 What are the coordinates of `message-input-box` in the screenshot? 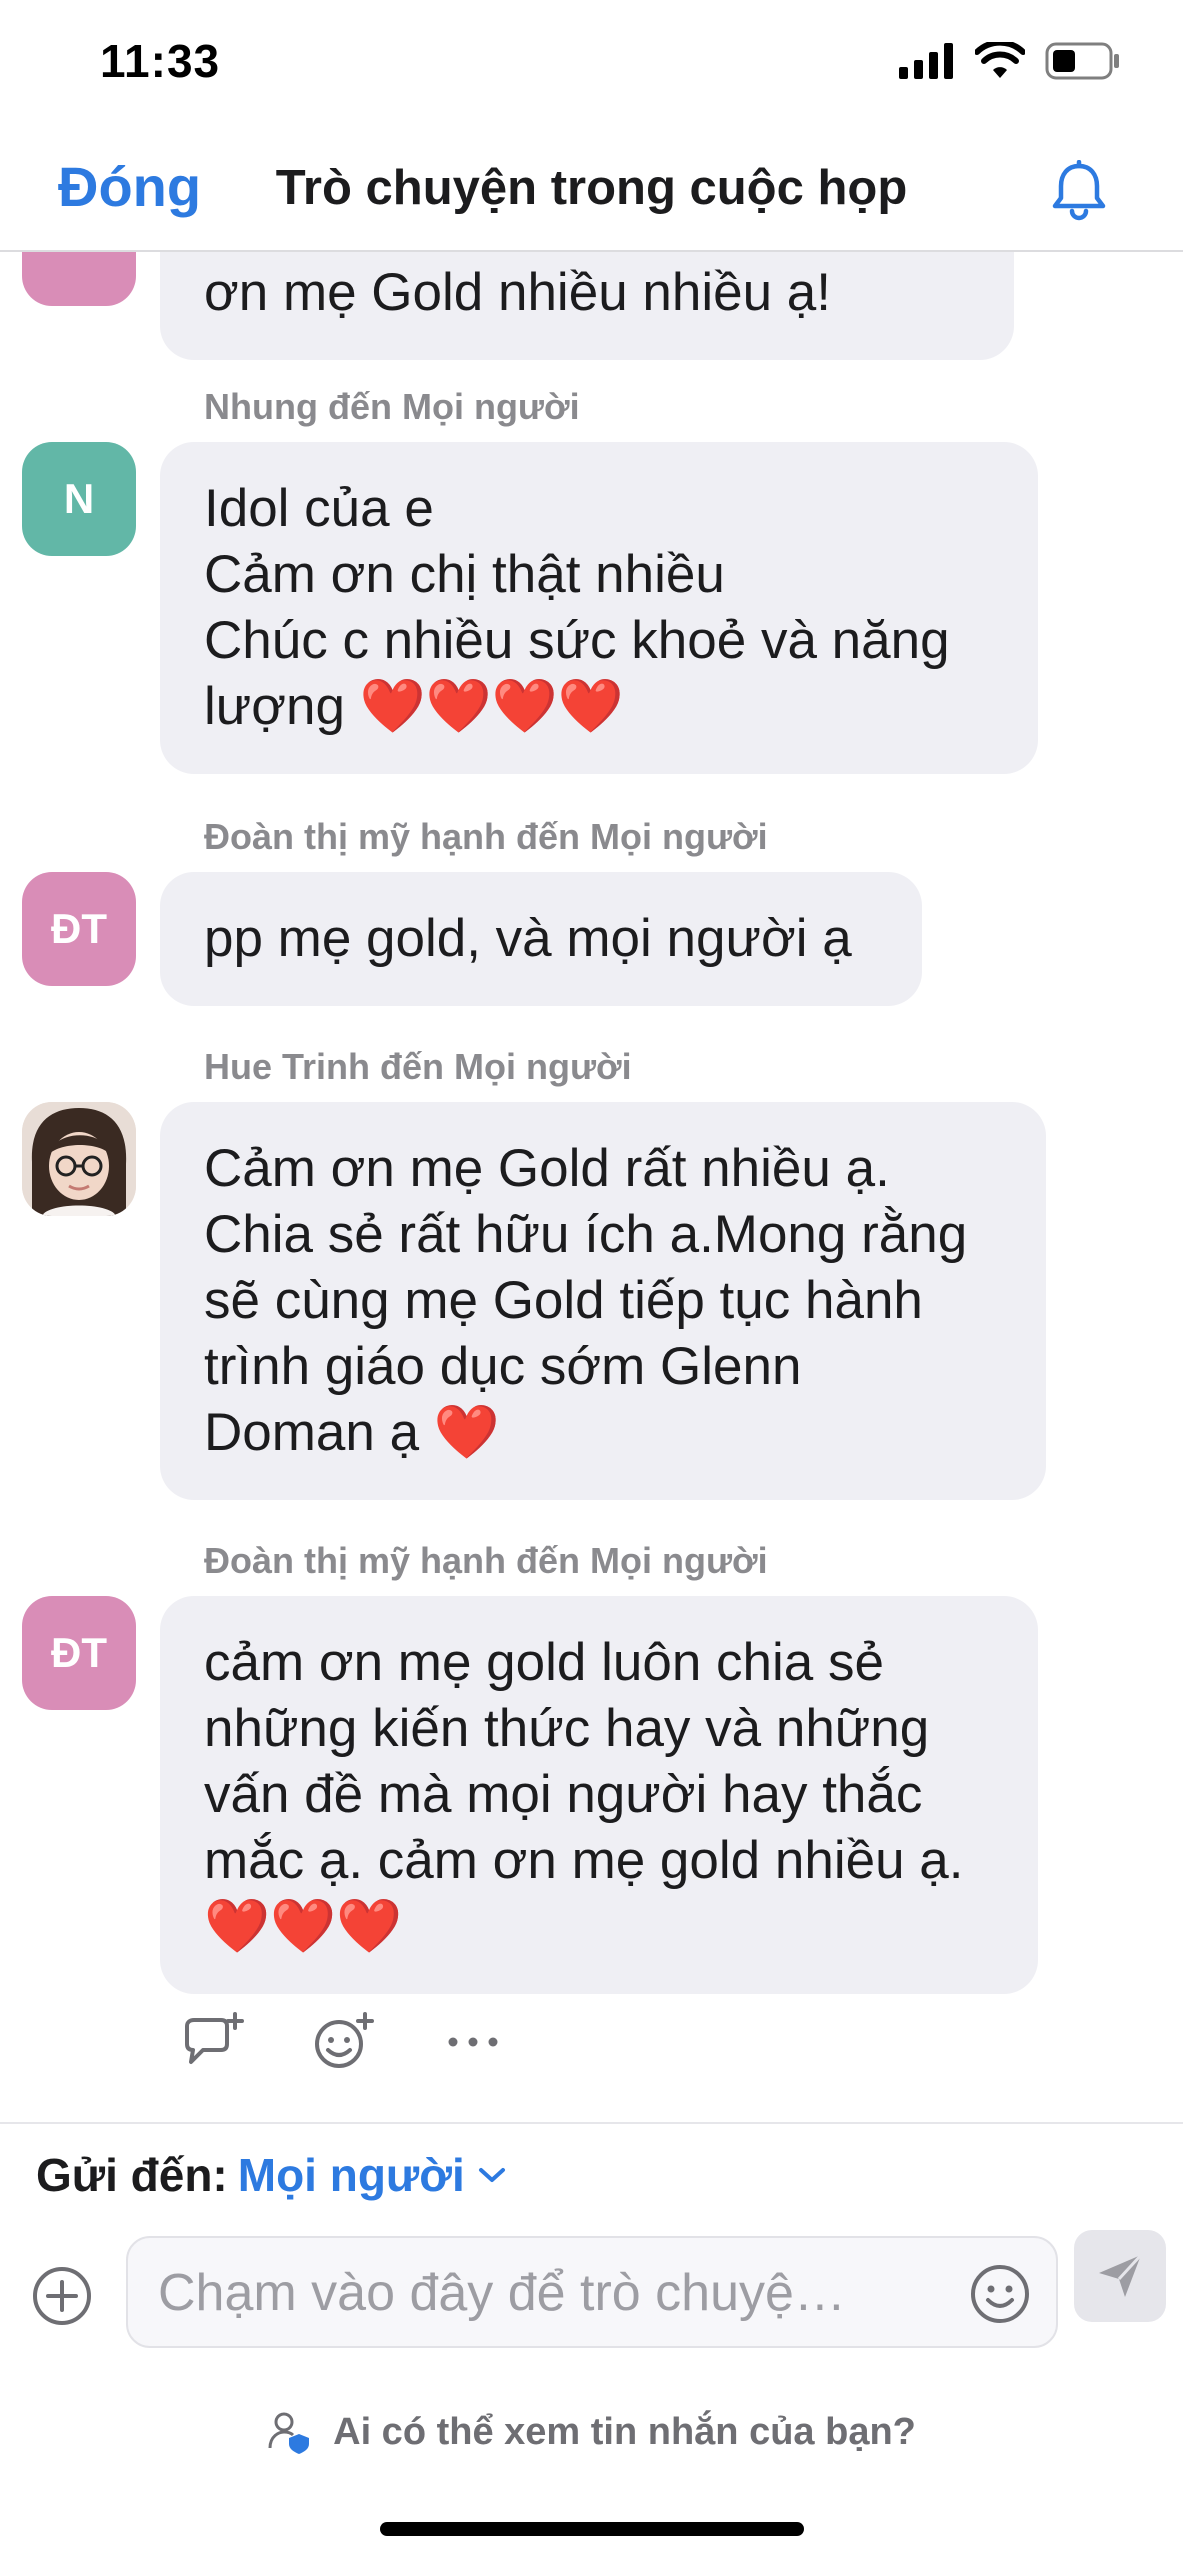 It's located at (592, 2292).